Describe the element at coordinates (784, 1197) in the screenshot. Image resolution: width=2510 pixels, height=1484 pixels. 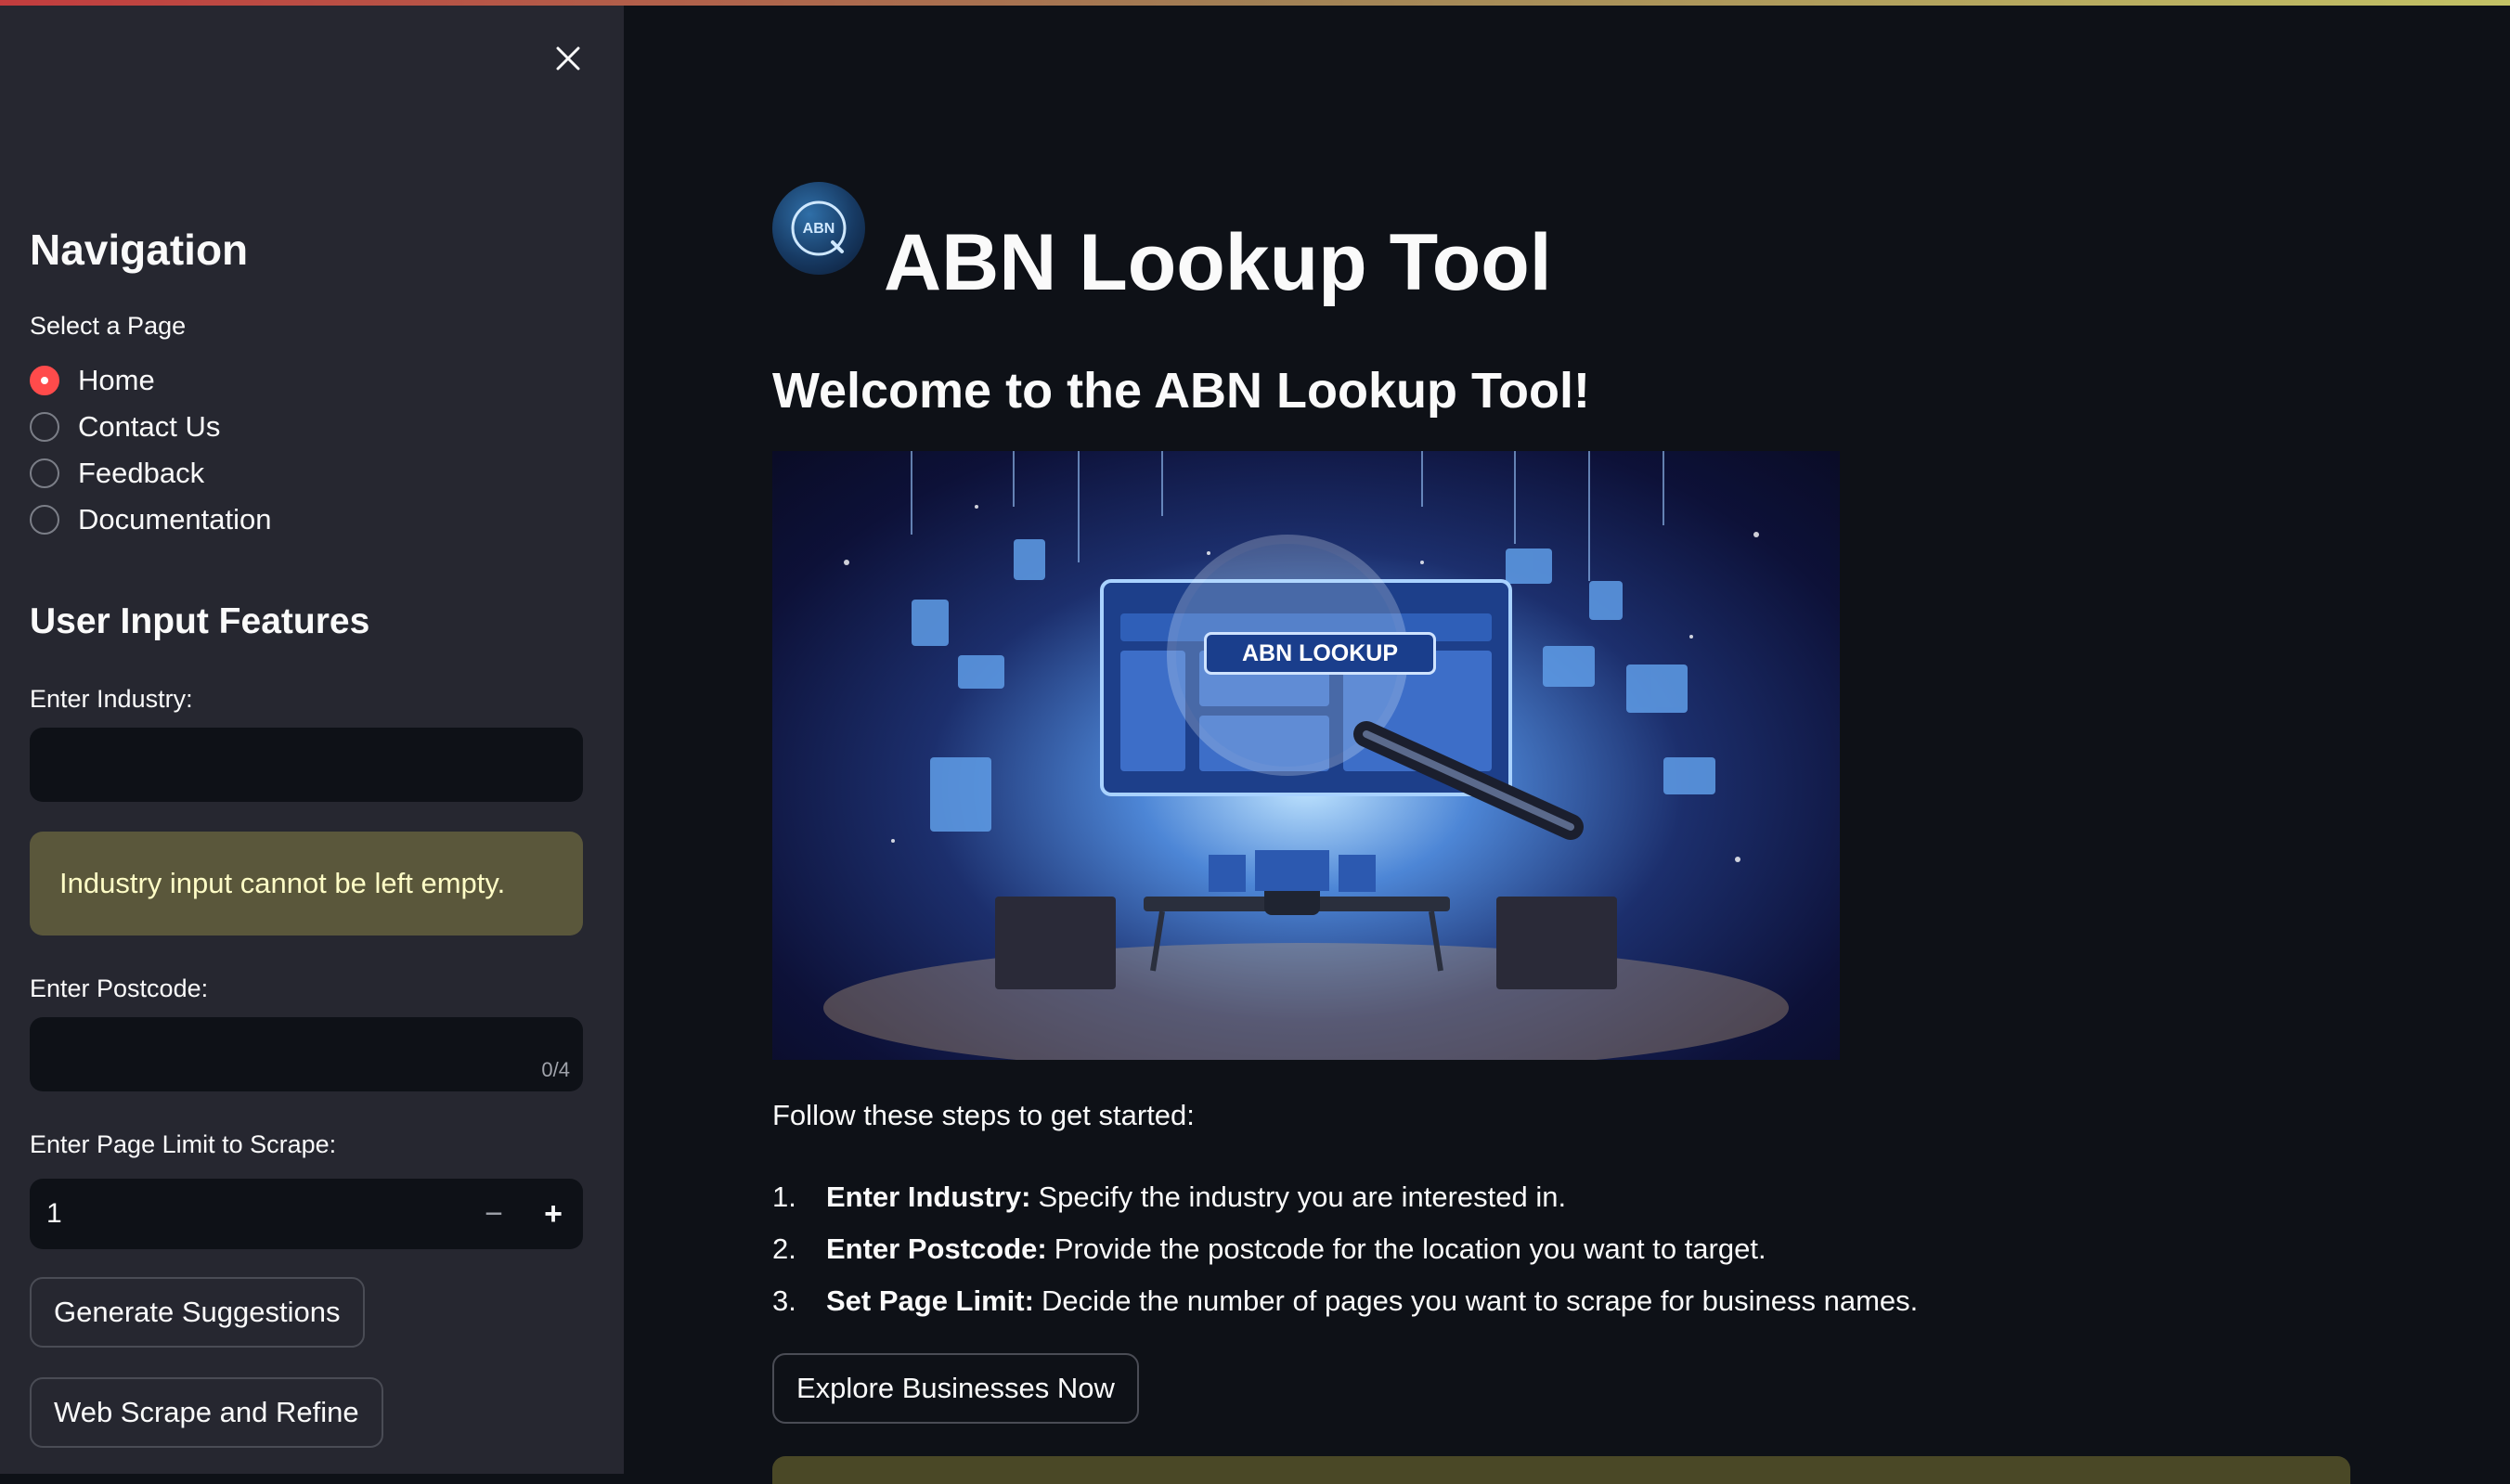
I see `step-number: 1.` at that location.